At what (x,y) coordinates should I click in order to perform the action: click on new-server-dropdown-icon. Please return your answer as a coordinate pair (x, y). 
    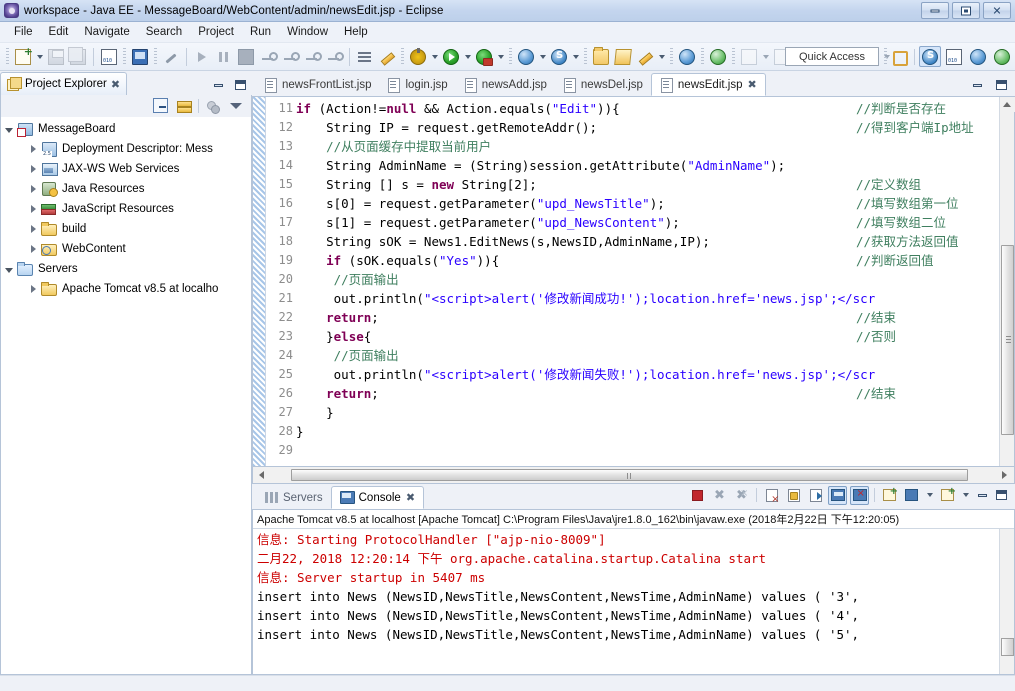
    Looking at the image, I should click on (575, 57).